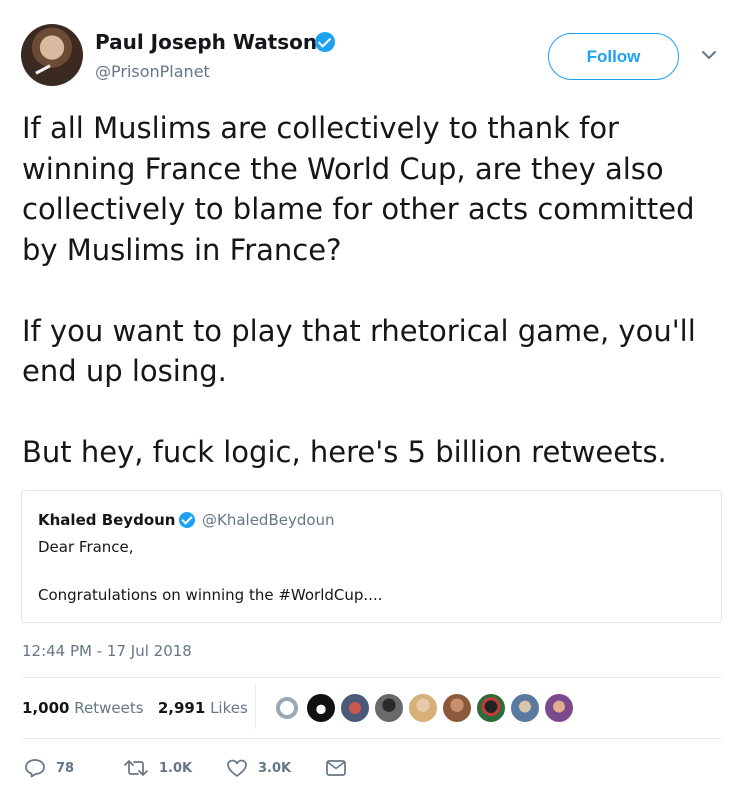  What do you see at coordinates (45, 708) in the screenshot?
I see `retweets-count: 1,000` at bounding box center [45, 708].